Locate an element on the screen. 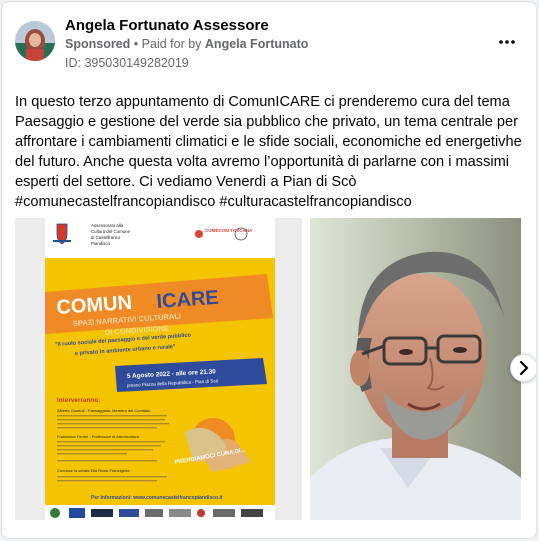  avatar-image is located at coordinates (35, 41).